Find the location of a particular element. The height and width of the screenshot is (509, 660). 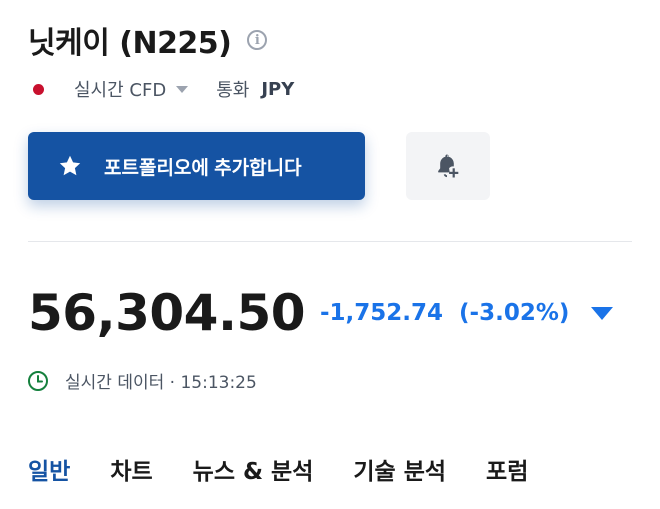

add-to-portfolio-label: 포트폴리오에 추가합니다 is located at coordinates (203, 168).